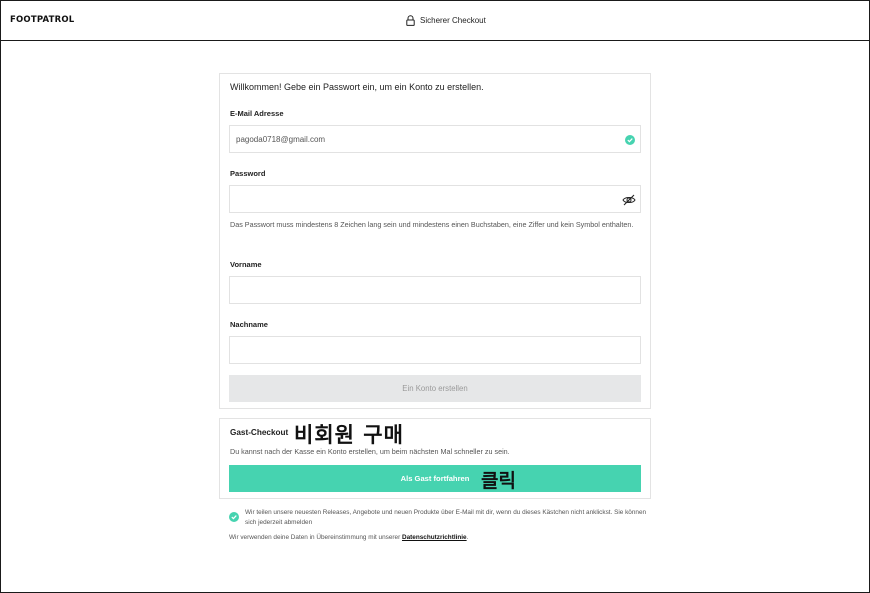 The width and height of the screenshot is (870, 593). I want to click on password-field, so click(435, 199).